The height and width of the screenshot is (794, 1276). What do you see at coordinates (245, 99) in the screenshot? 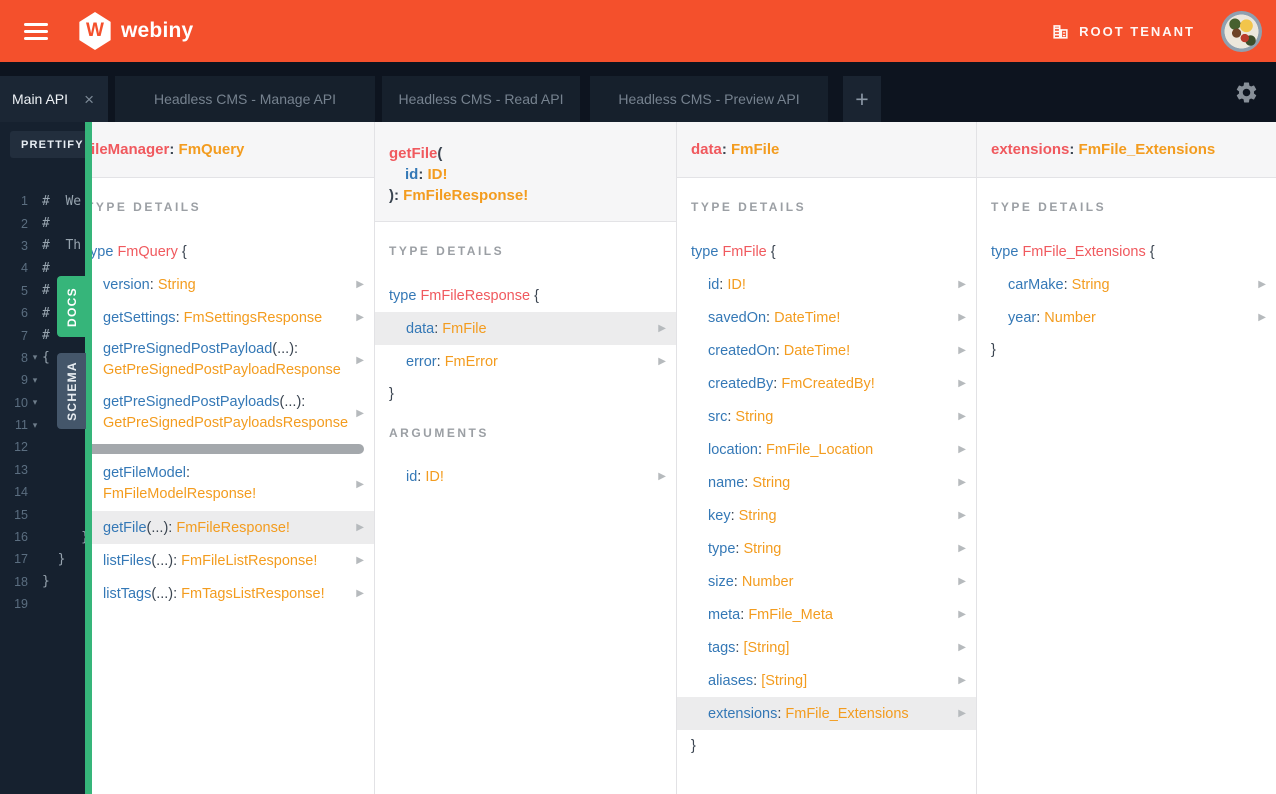
I see `tab-headless-cms-manage-api: Headless CMS - Manage API` at bounding box center [245, 99].